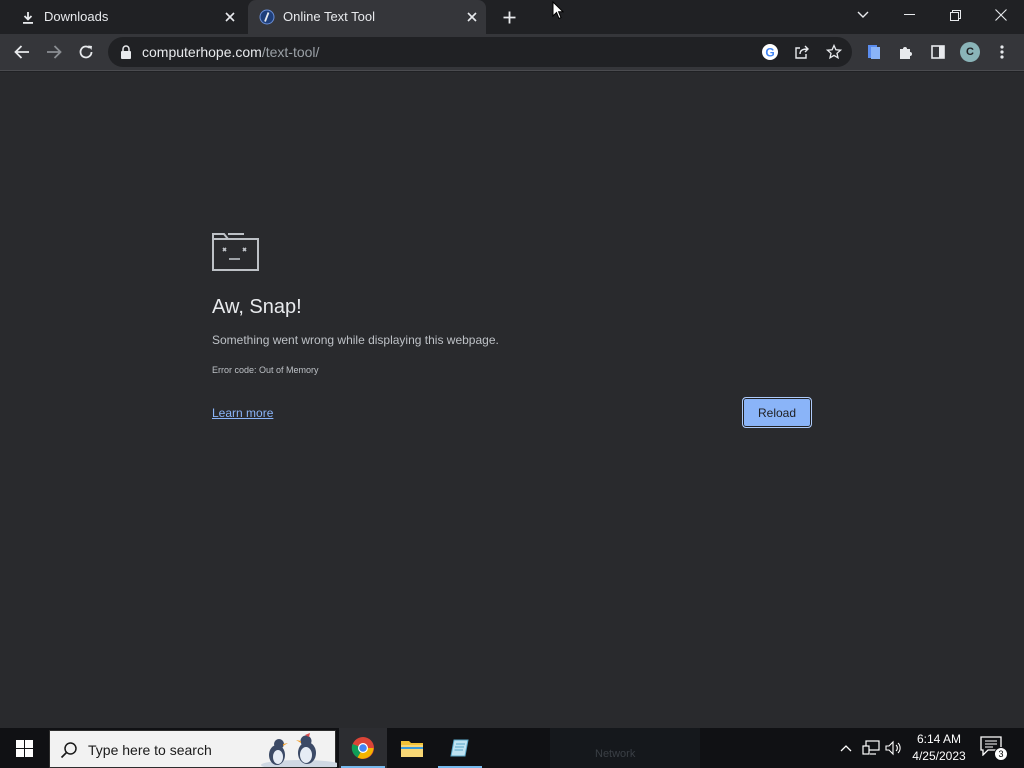  I want to click on action-center-icon: 3, so click(994, 748).